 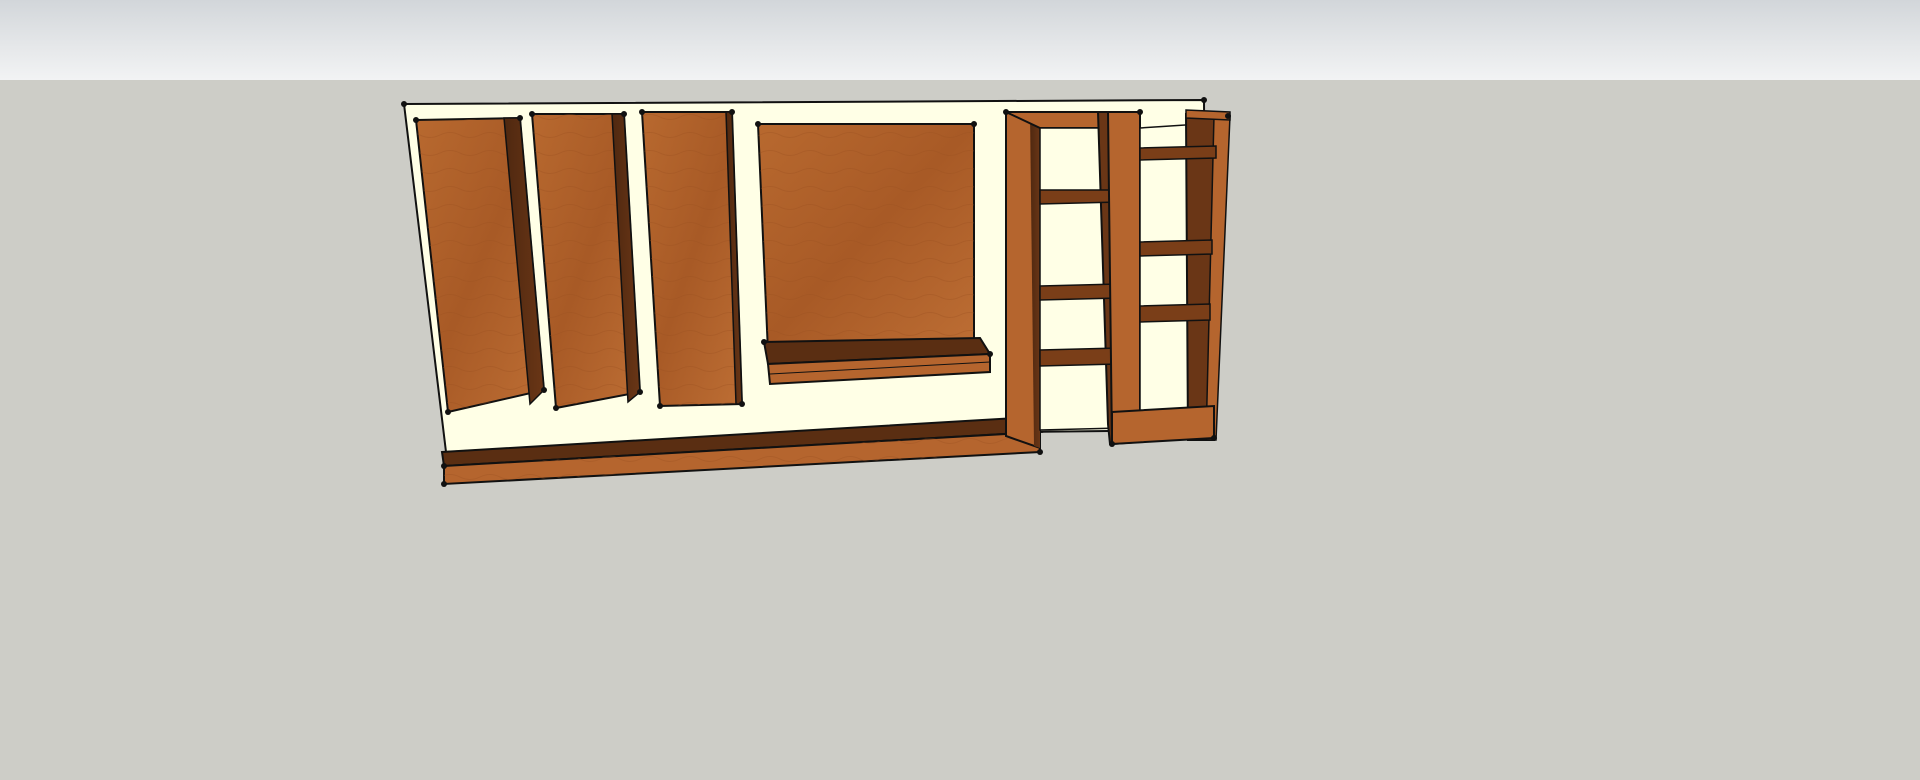 I want to click on bookcase-right, so click(x=1168, y=277).